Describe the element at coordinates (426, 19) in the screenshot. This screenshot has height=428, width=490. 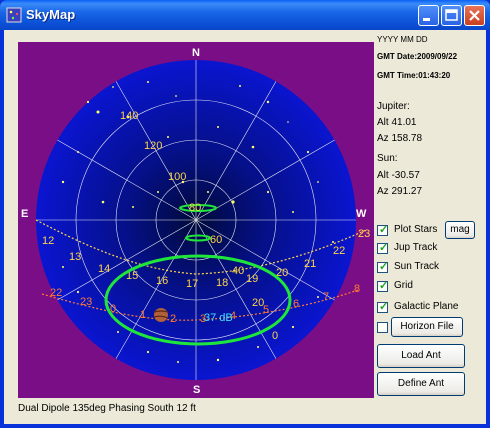
I see `minimize-icon` at that location.